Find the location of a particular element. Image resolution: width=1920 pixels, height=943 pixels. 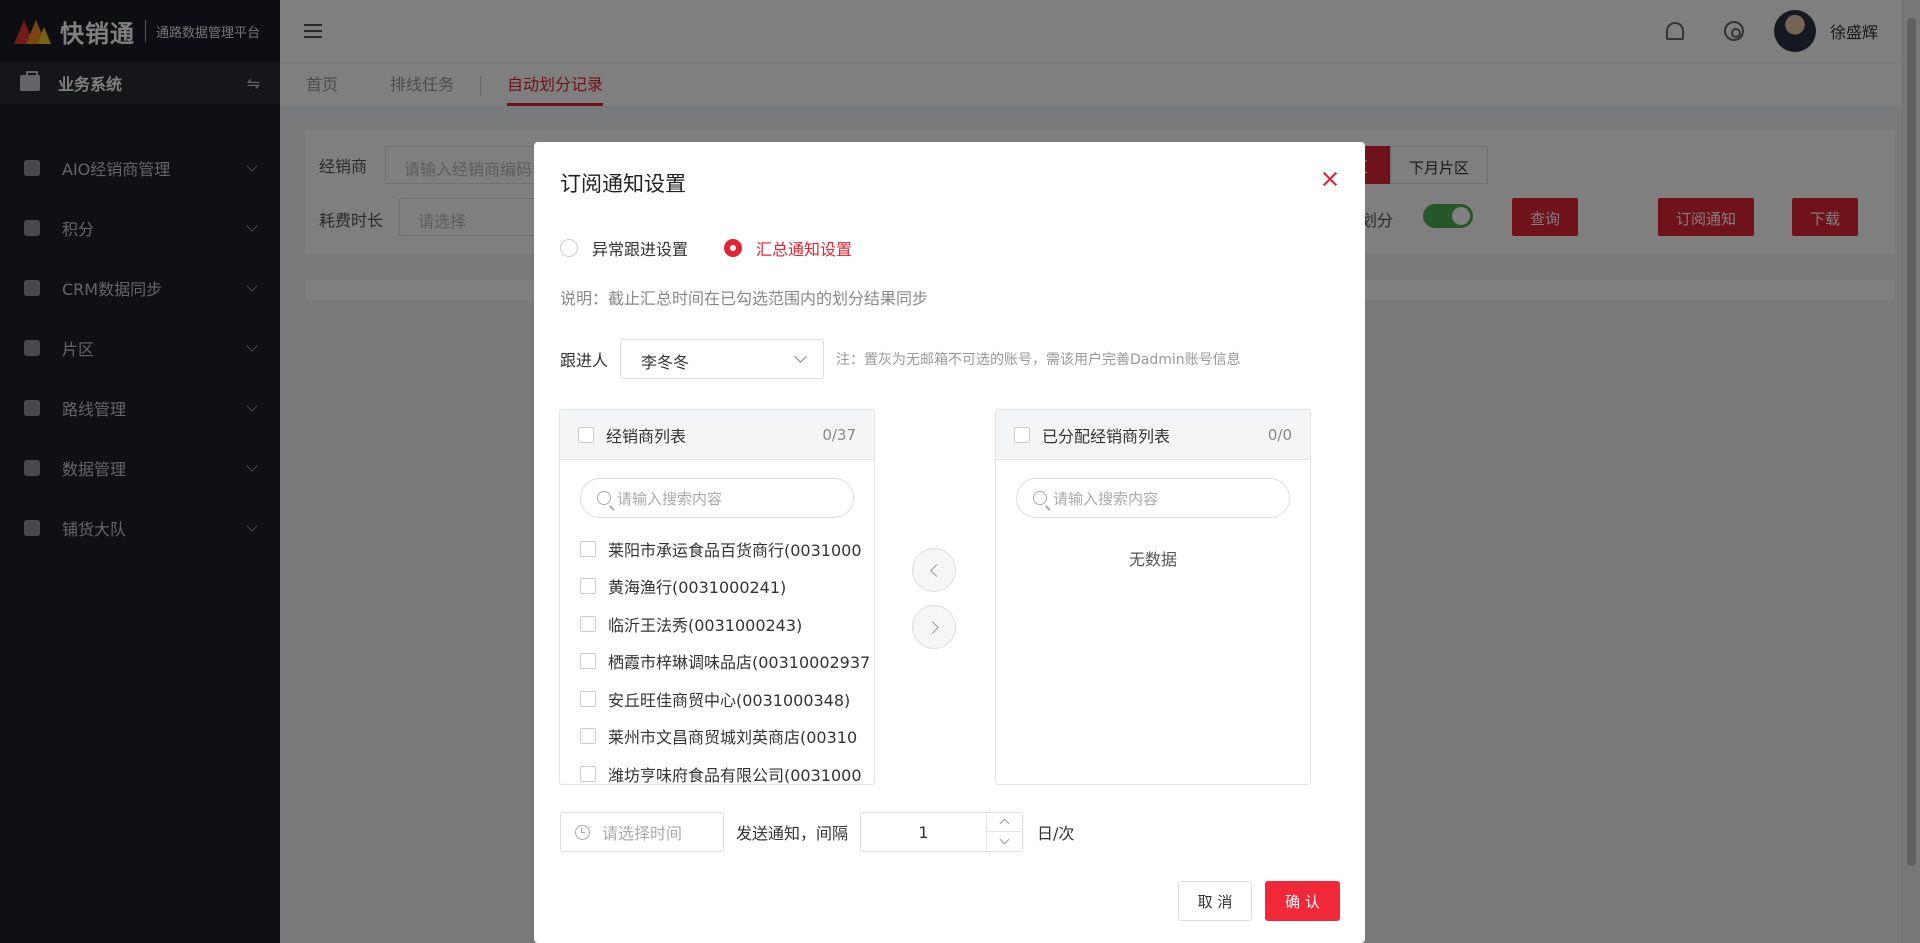

stepper-controls is located at coordinates (1004, 832).